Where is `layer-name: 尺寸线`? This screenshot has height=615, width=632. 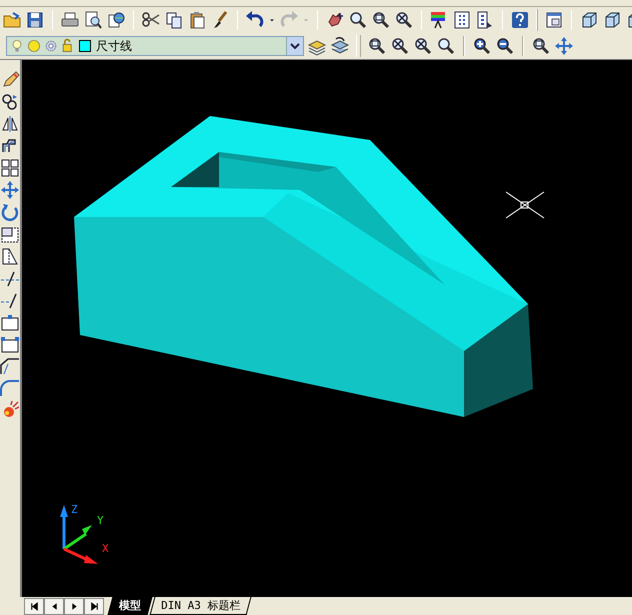 layer-name: 尺寸线 is located at coordinates (114, 46).